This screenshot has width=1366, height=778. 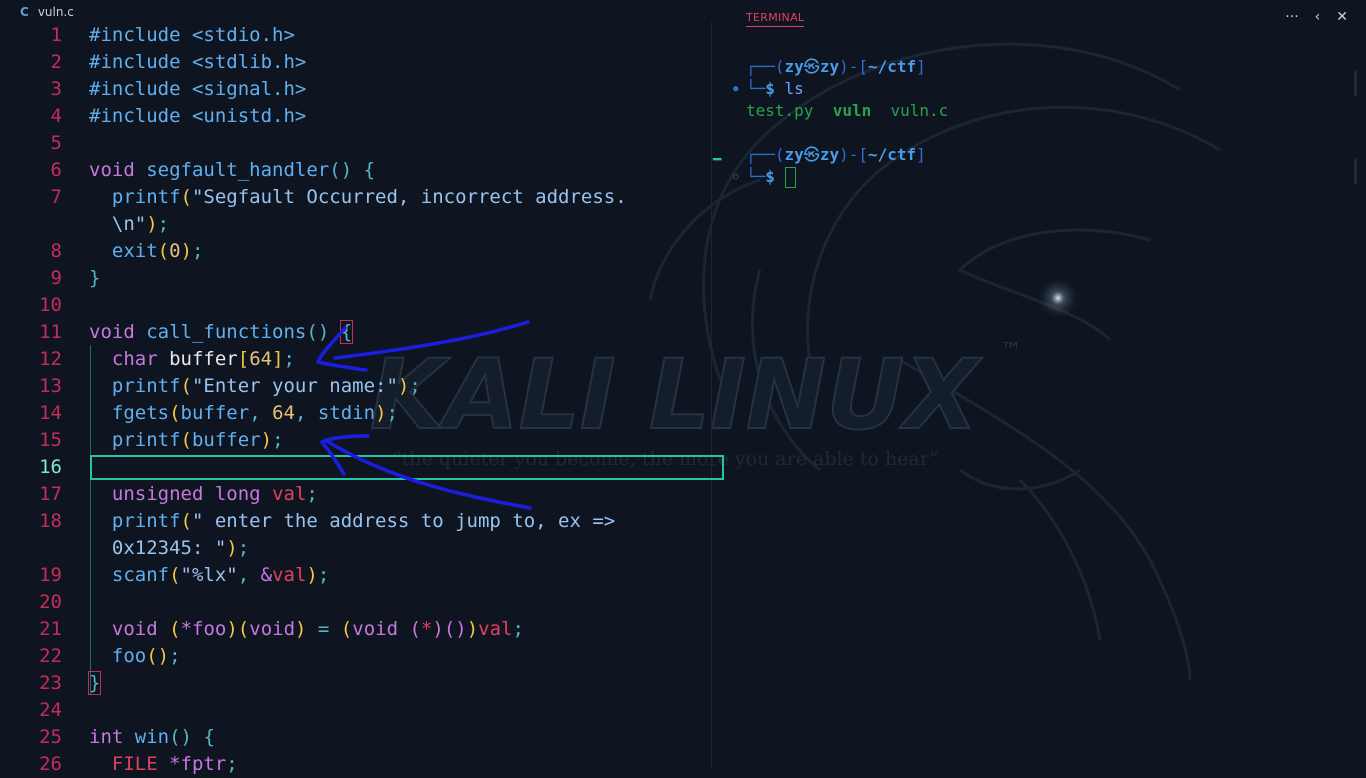 I want to click on code-line: 23}, so click(x=356, y=683).